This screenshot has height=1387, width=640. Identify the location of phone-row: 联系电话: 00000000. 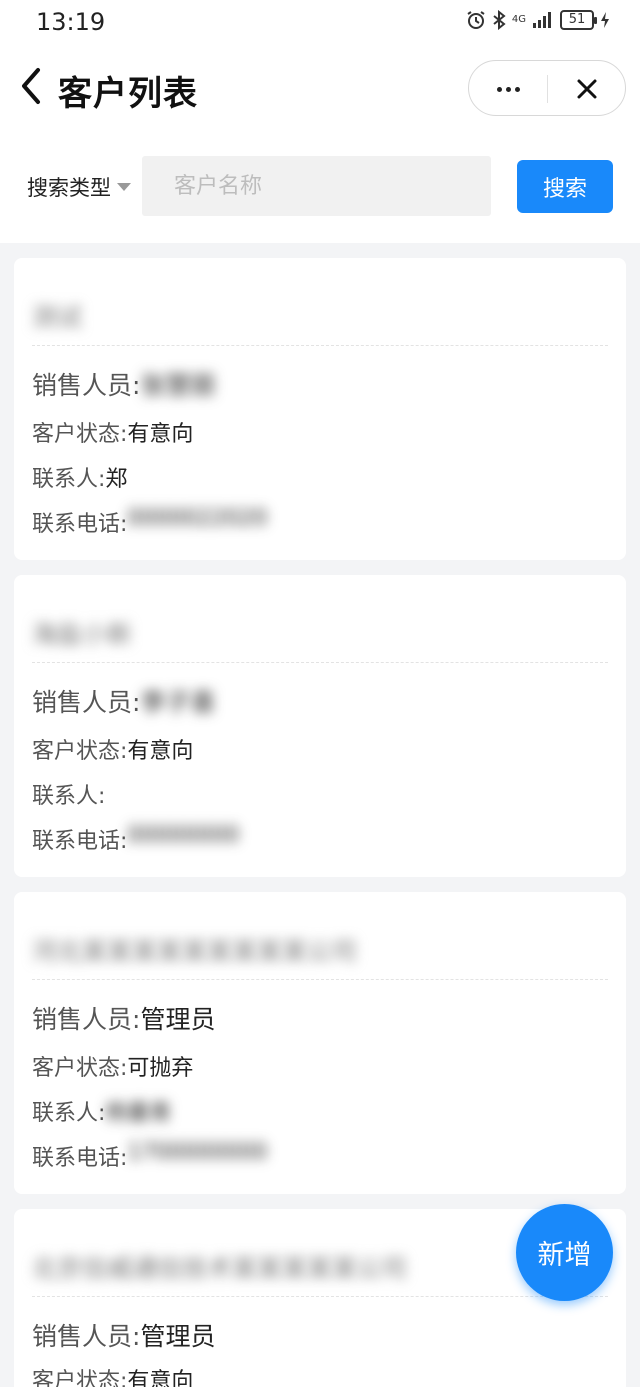
(135, 839).